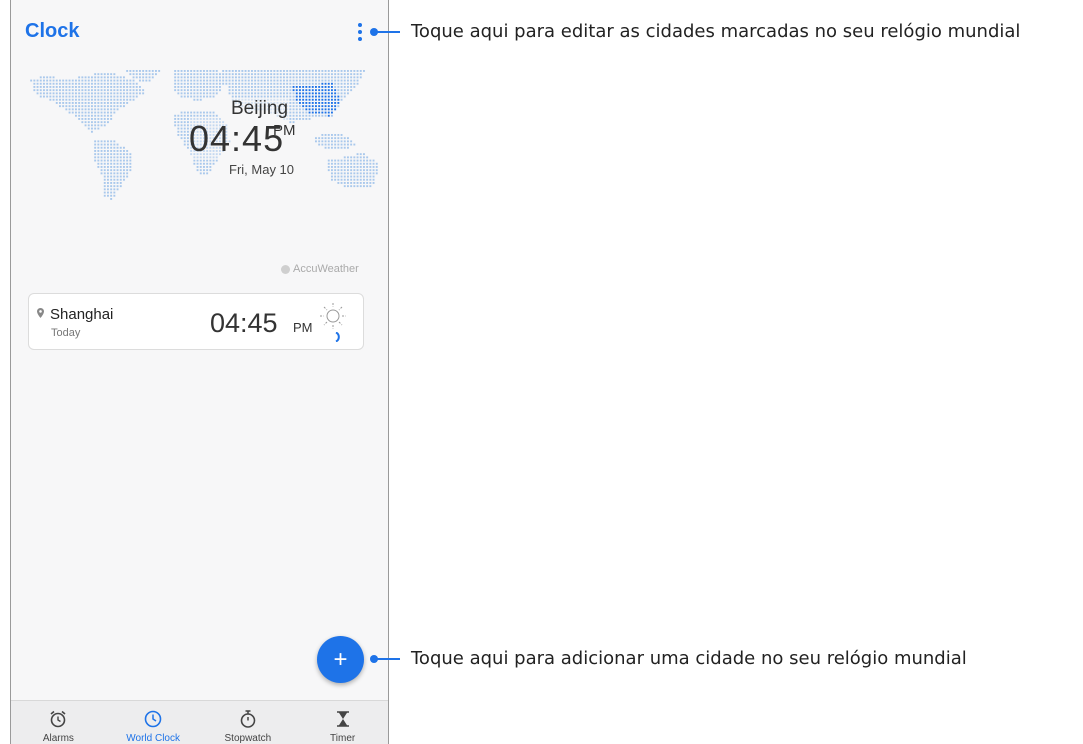 The width and height of the screenshot is (1083, 744). Describe the element at coordinates (360, 32) in the screenshot. I see `more-options-button` at that location.